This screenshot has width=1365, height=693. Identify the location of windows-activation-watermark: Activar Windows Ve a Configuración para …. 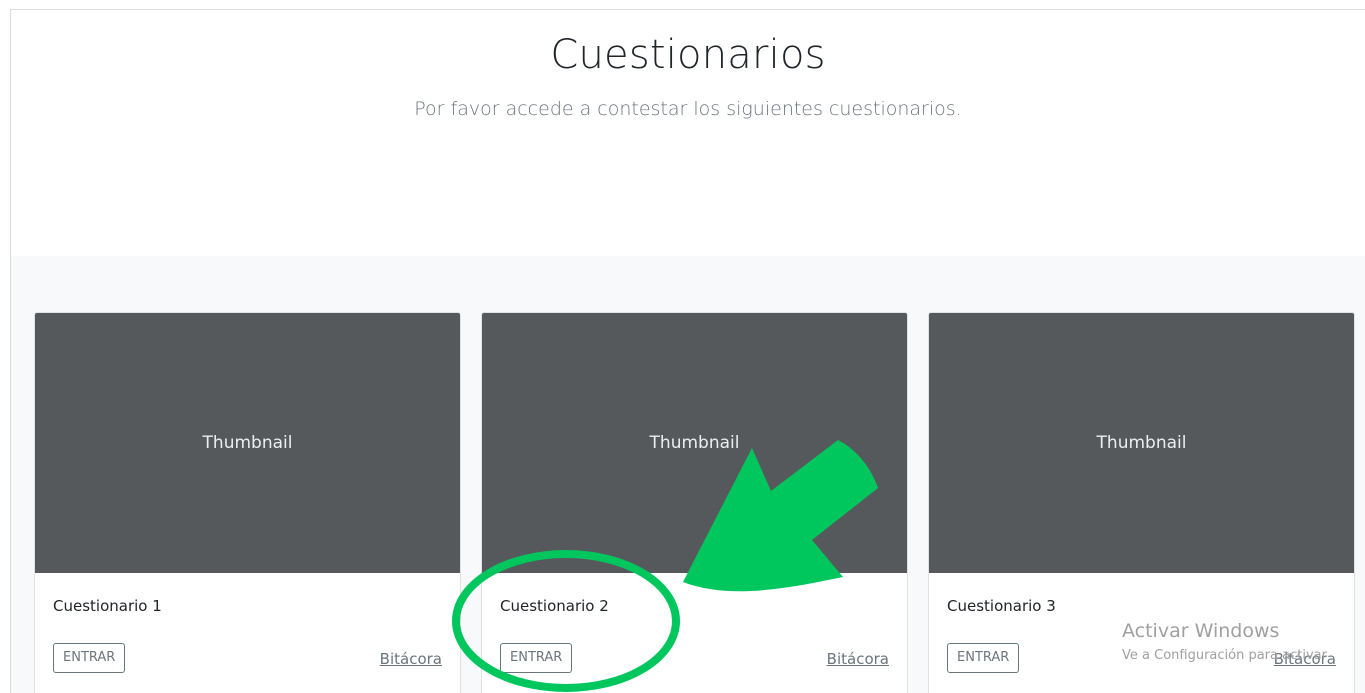
(1224, 641).